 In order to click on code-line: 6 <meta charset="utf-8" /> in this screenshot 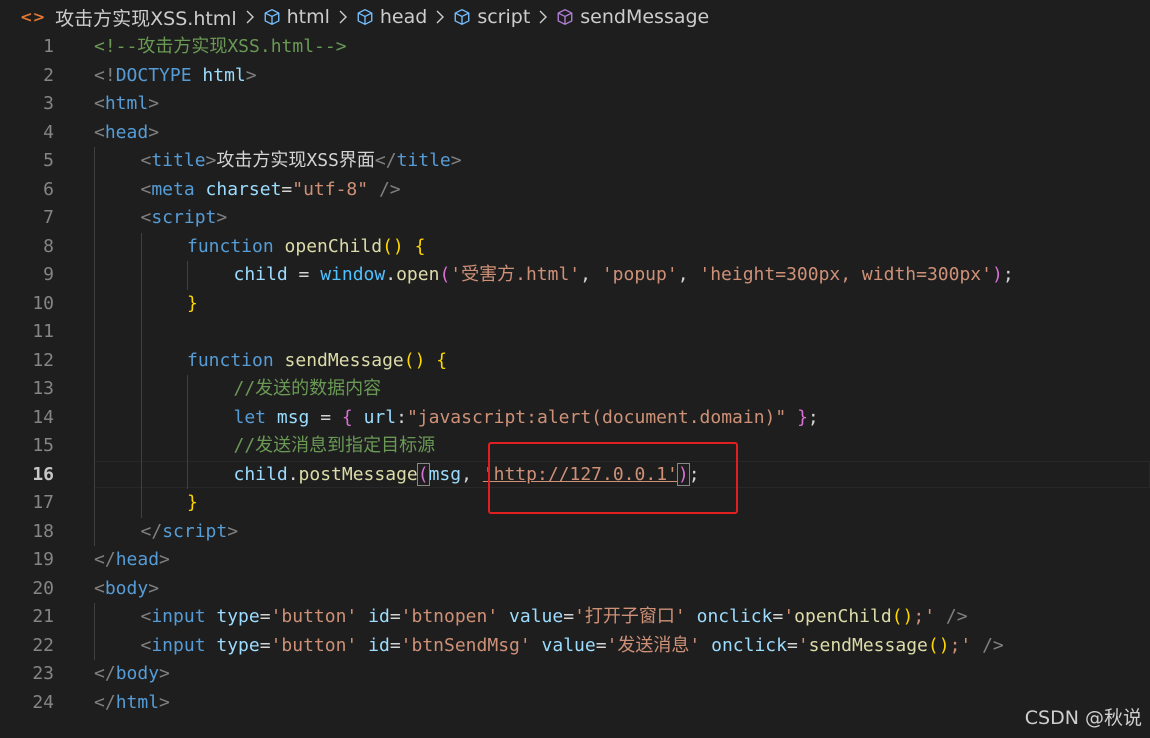, I will do `click(575, 190)`.